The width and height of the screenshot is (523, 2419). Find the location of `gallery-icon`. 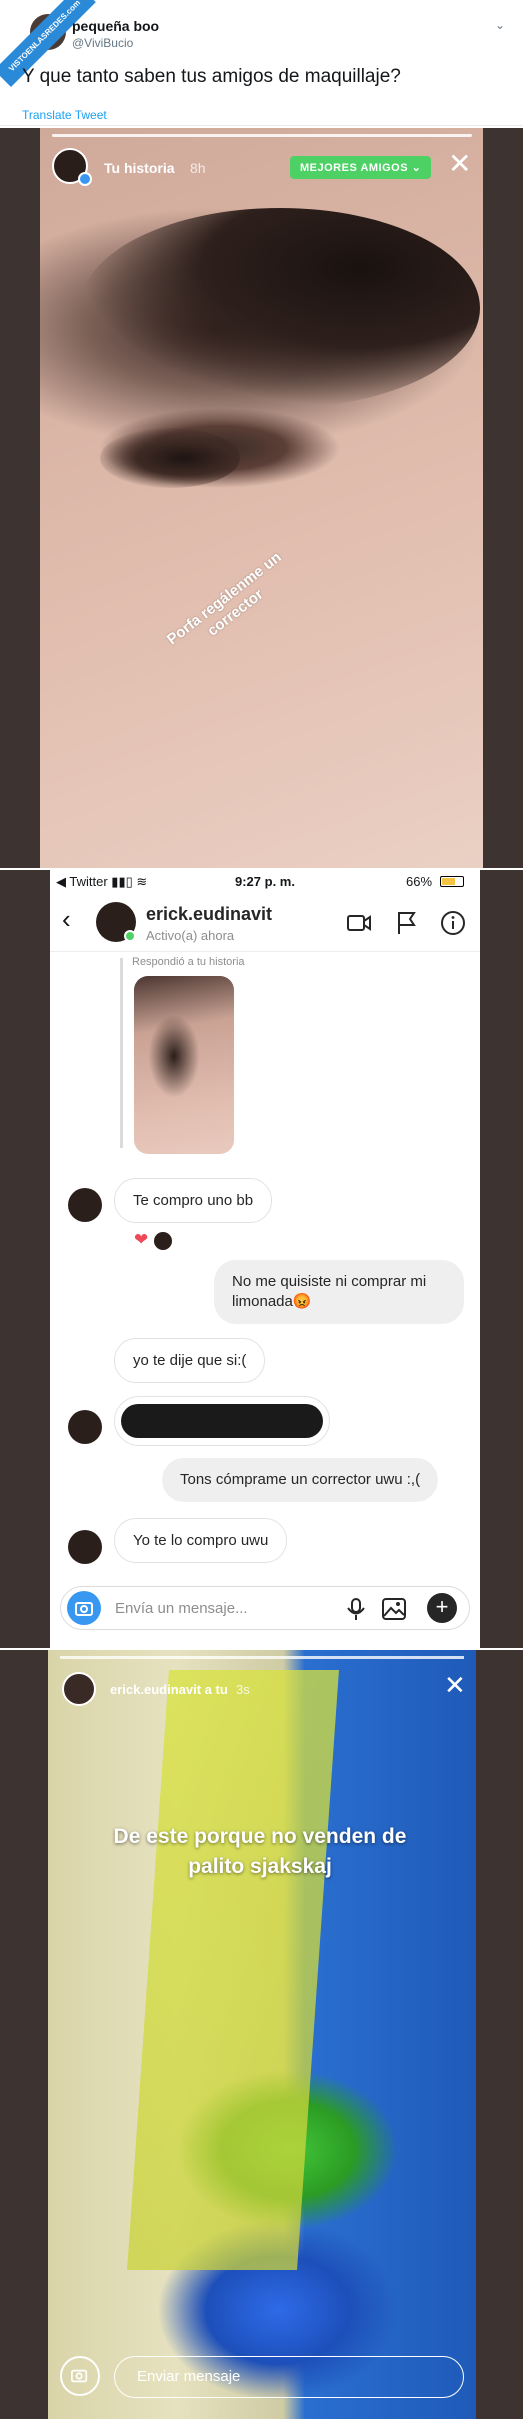

gallery-icon is located at coordinates (394, 1609).